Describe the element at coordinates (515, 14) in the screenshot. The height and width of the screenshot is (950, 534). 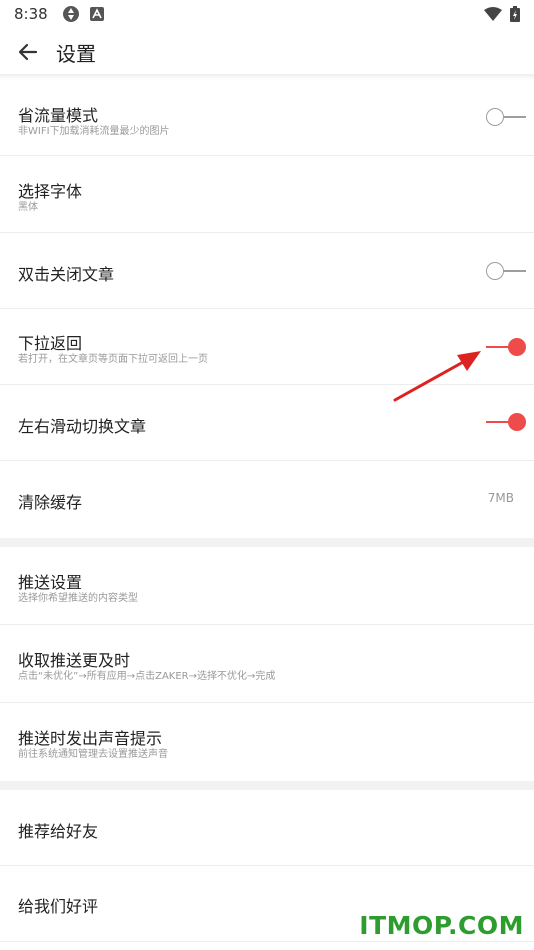
I see `battery-icon` at that location.